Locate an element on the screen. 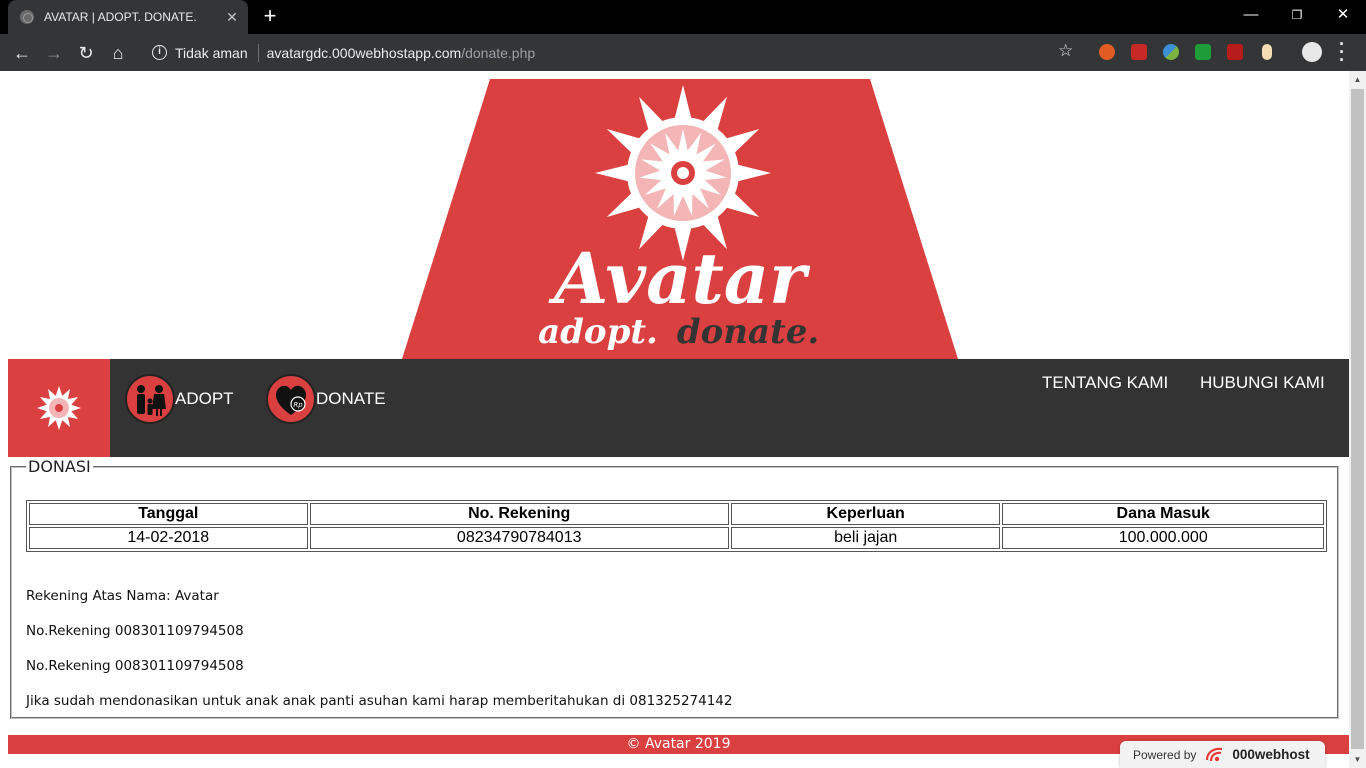 This screenshot has width=1366, height=768. restore-icon: ❐ is located at coordinates (1297, 15).